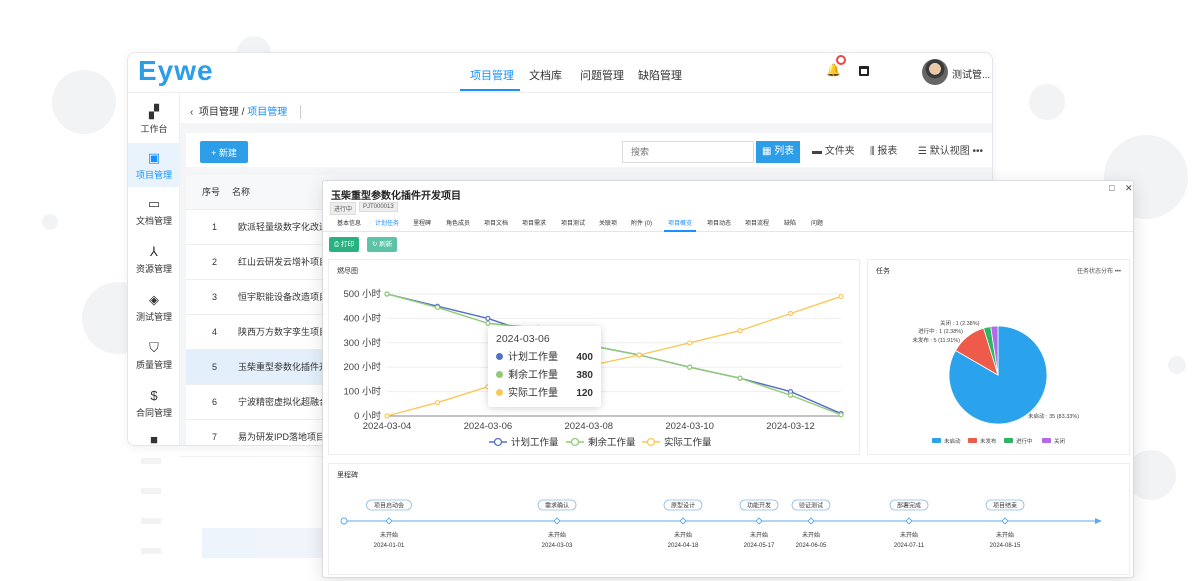 Image resolution: width=1200 pixels, height=581 pixels. What do you see at coordinates (349, 222) in the screenshot?
I see `tab-basic-info: 基本信息` at bounding box center [349, 222].